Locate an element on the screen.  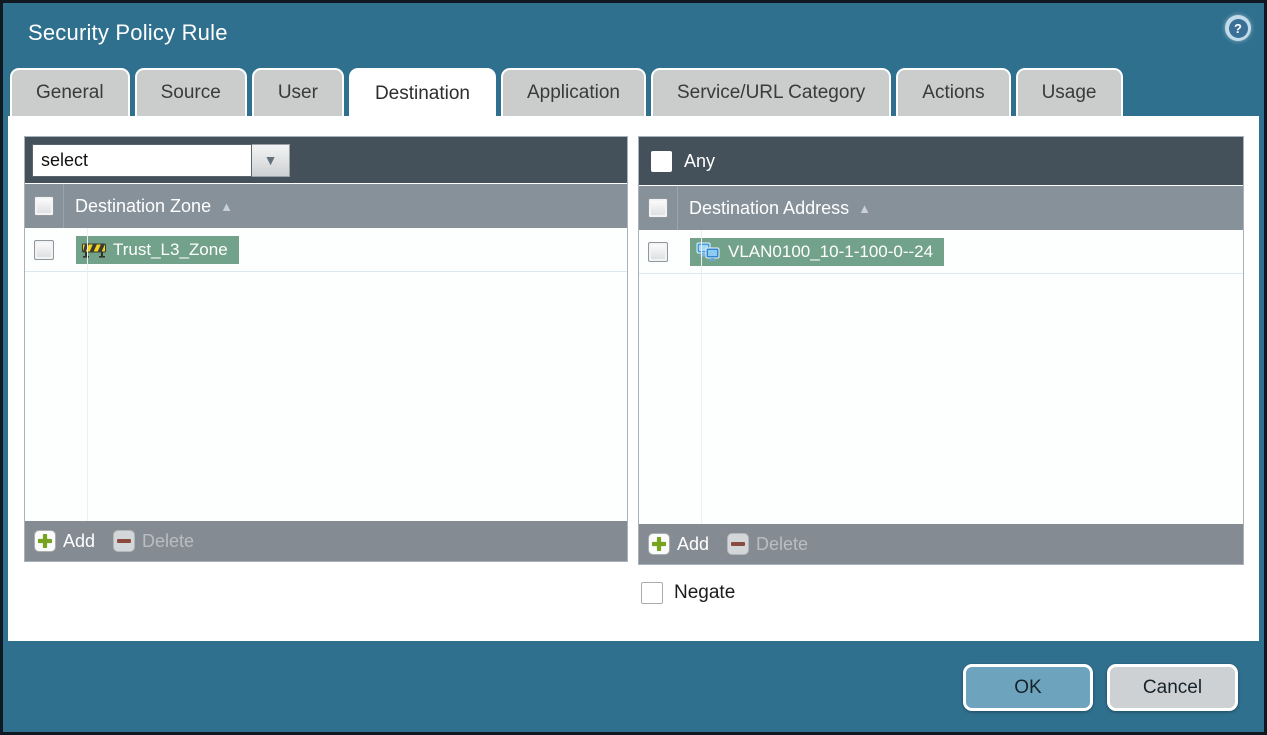
zone-select-combo: ▼ is located at coordinates (161, 160).